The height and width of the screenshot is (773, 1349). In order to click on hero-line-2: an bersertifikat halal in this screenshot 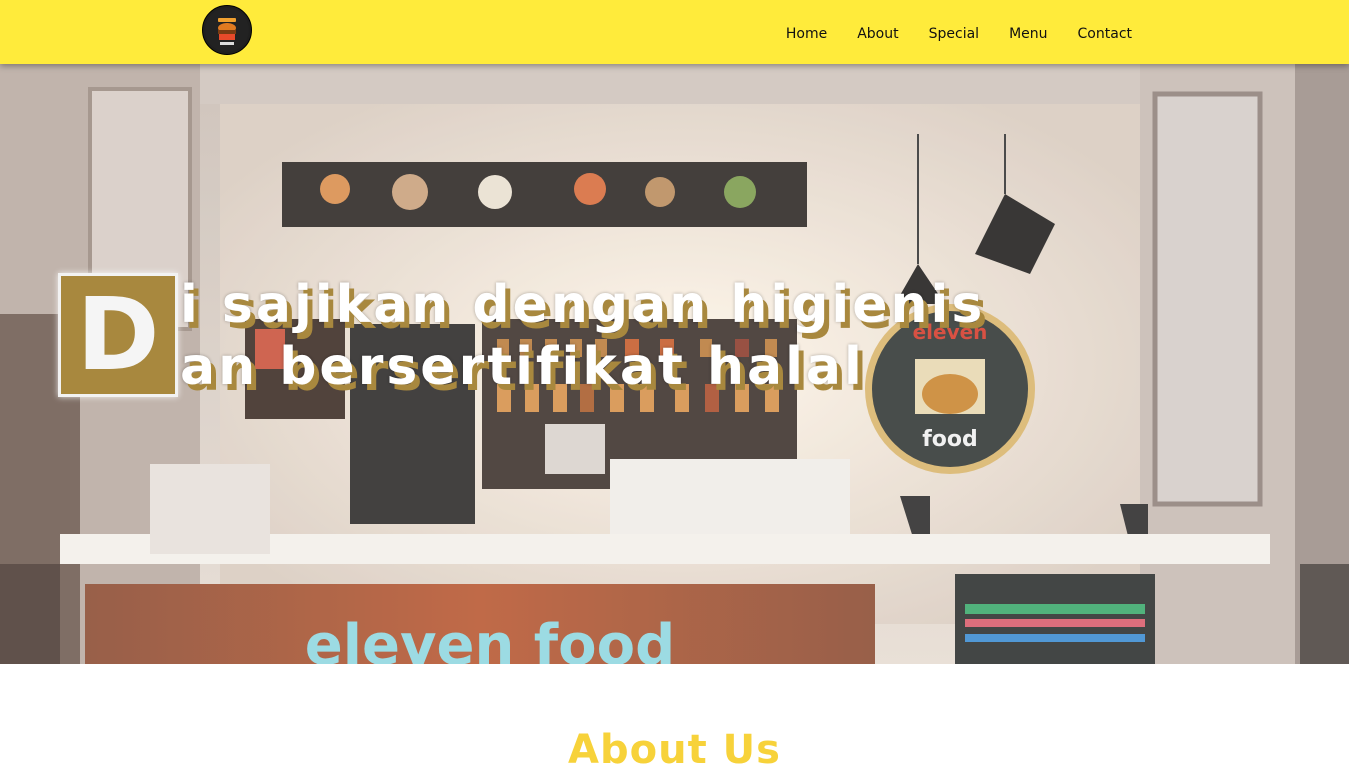, I will do `click(522, 367)`.